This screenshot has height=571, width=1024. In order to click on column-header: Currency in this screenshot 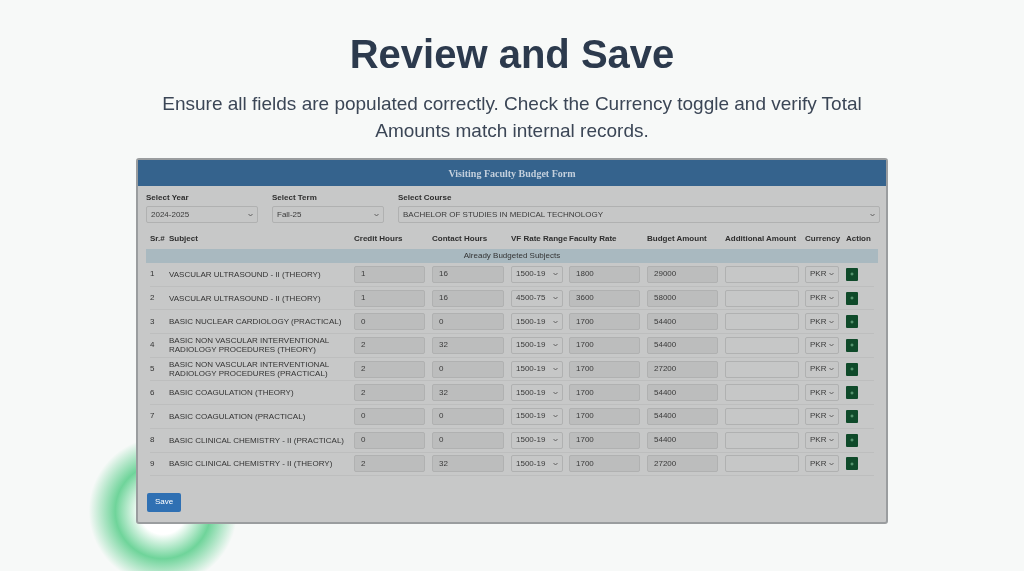, I will do `click(823, 239)`.